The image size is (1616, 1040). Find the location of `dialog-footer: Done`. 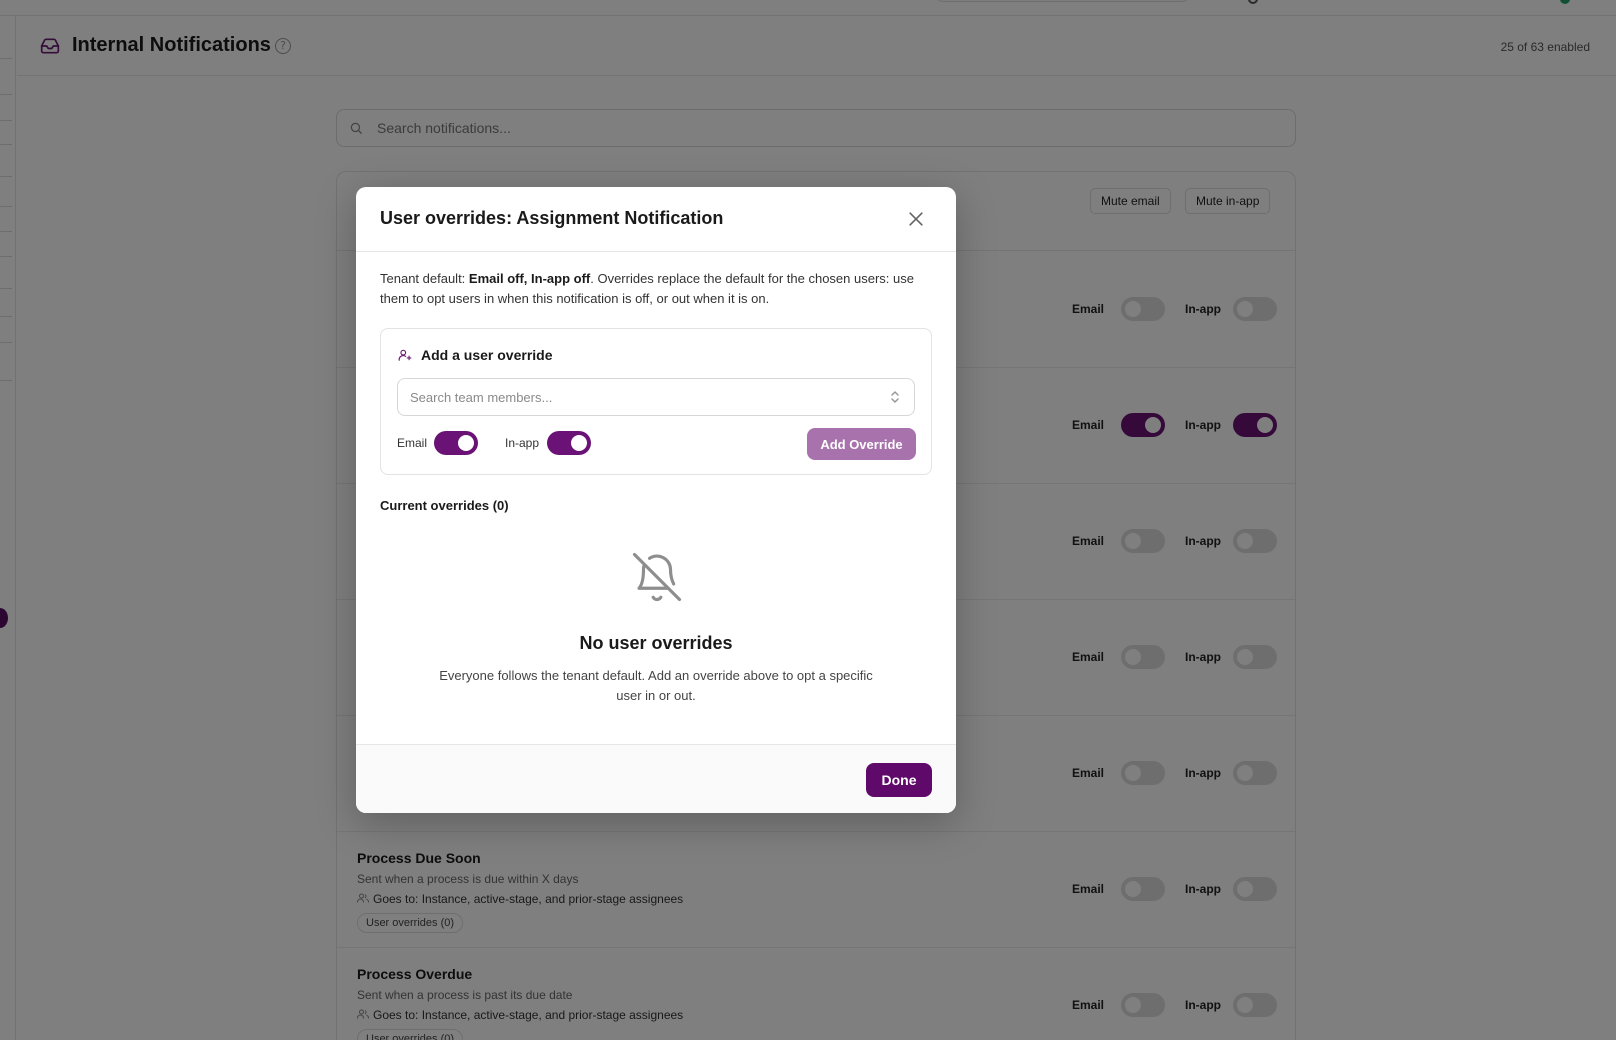

dialog-footer: Done is located at coordinates (656, 778).